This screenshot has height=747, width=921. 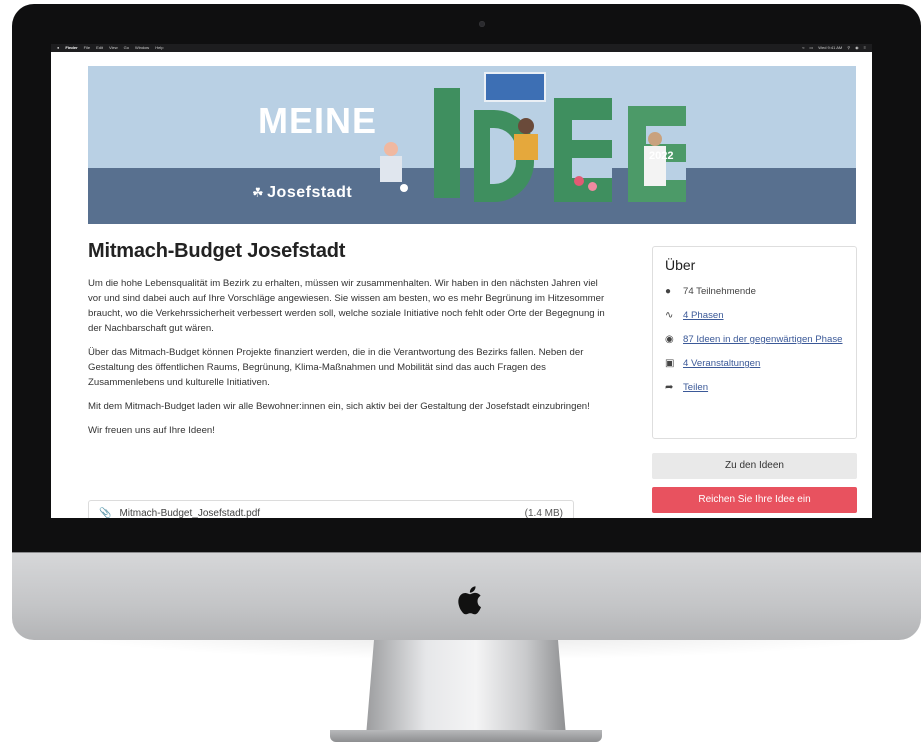 I want to click on district-name: Josefstadt, so click(x=310, y=192).